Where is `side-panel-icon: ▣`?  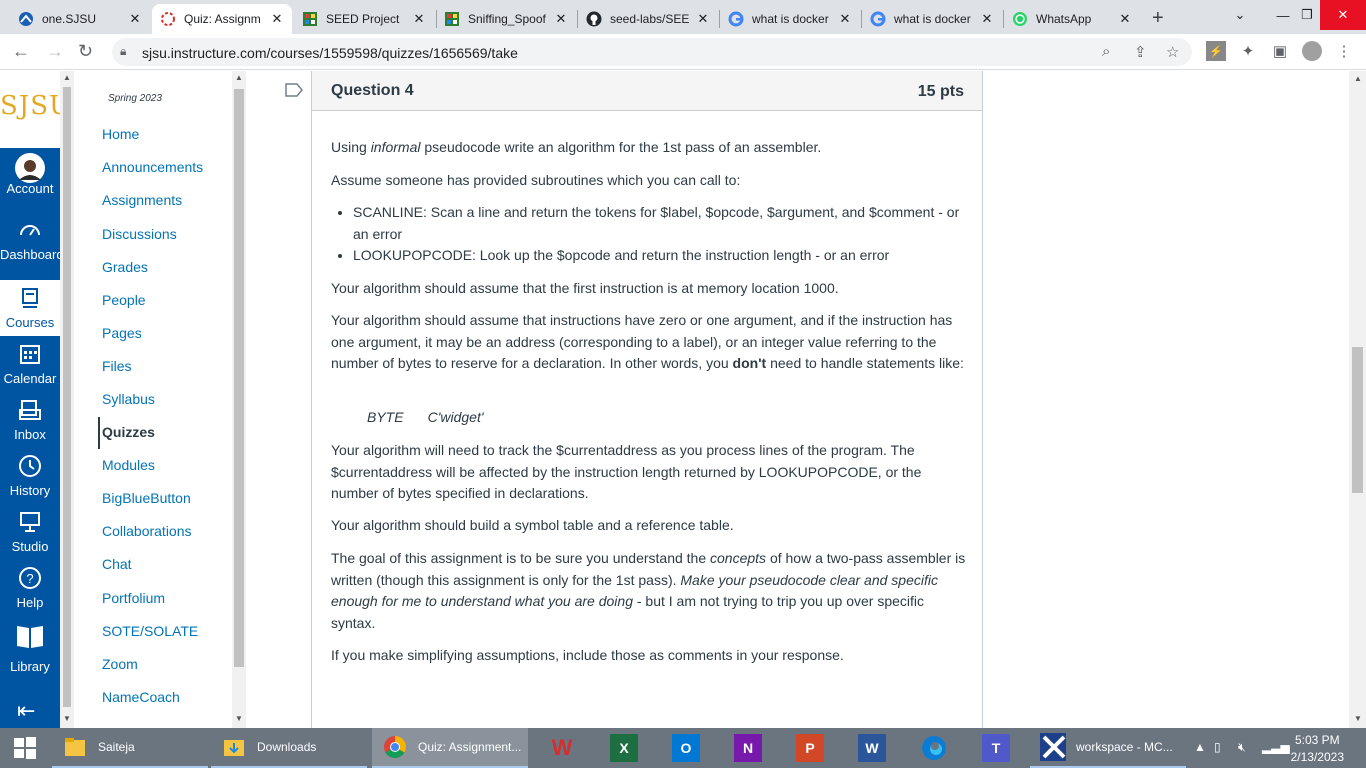 side-panel-icon: ▣ is located at coordinates (1280, 51).